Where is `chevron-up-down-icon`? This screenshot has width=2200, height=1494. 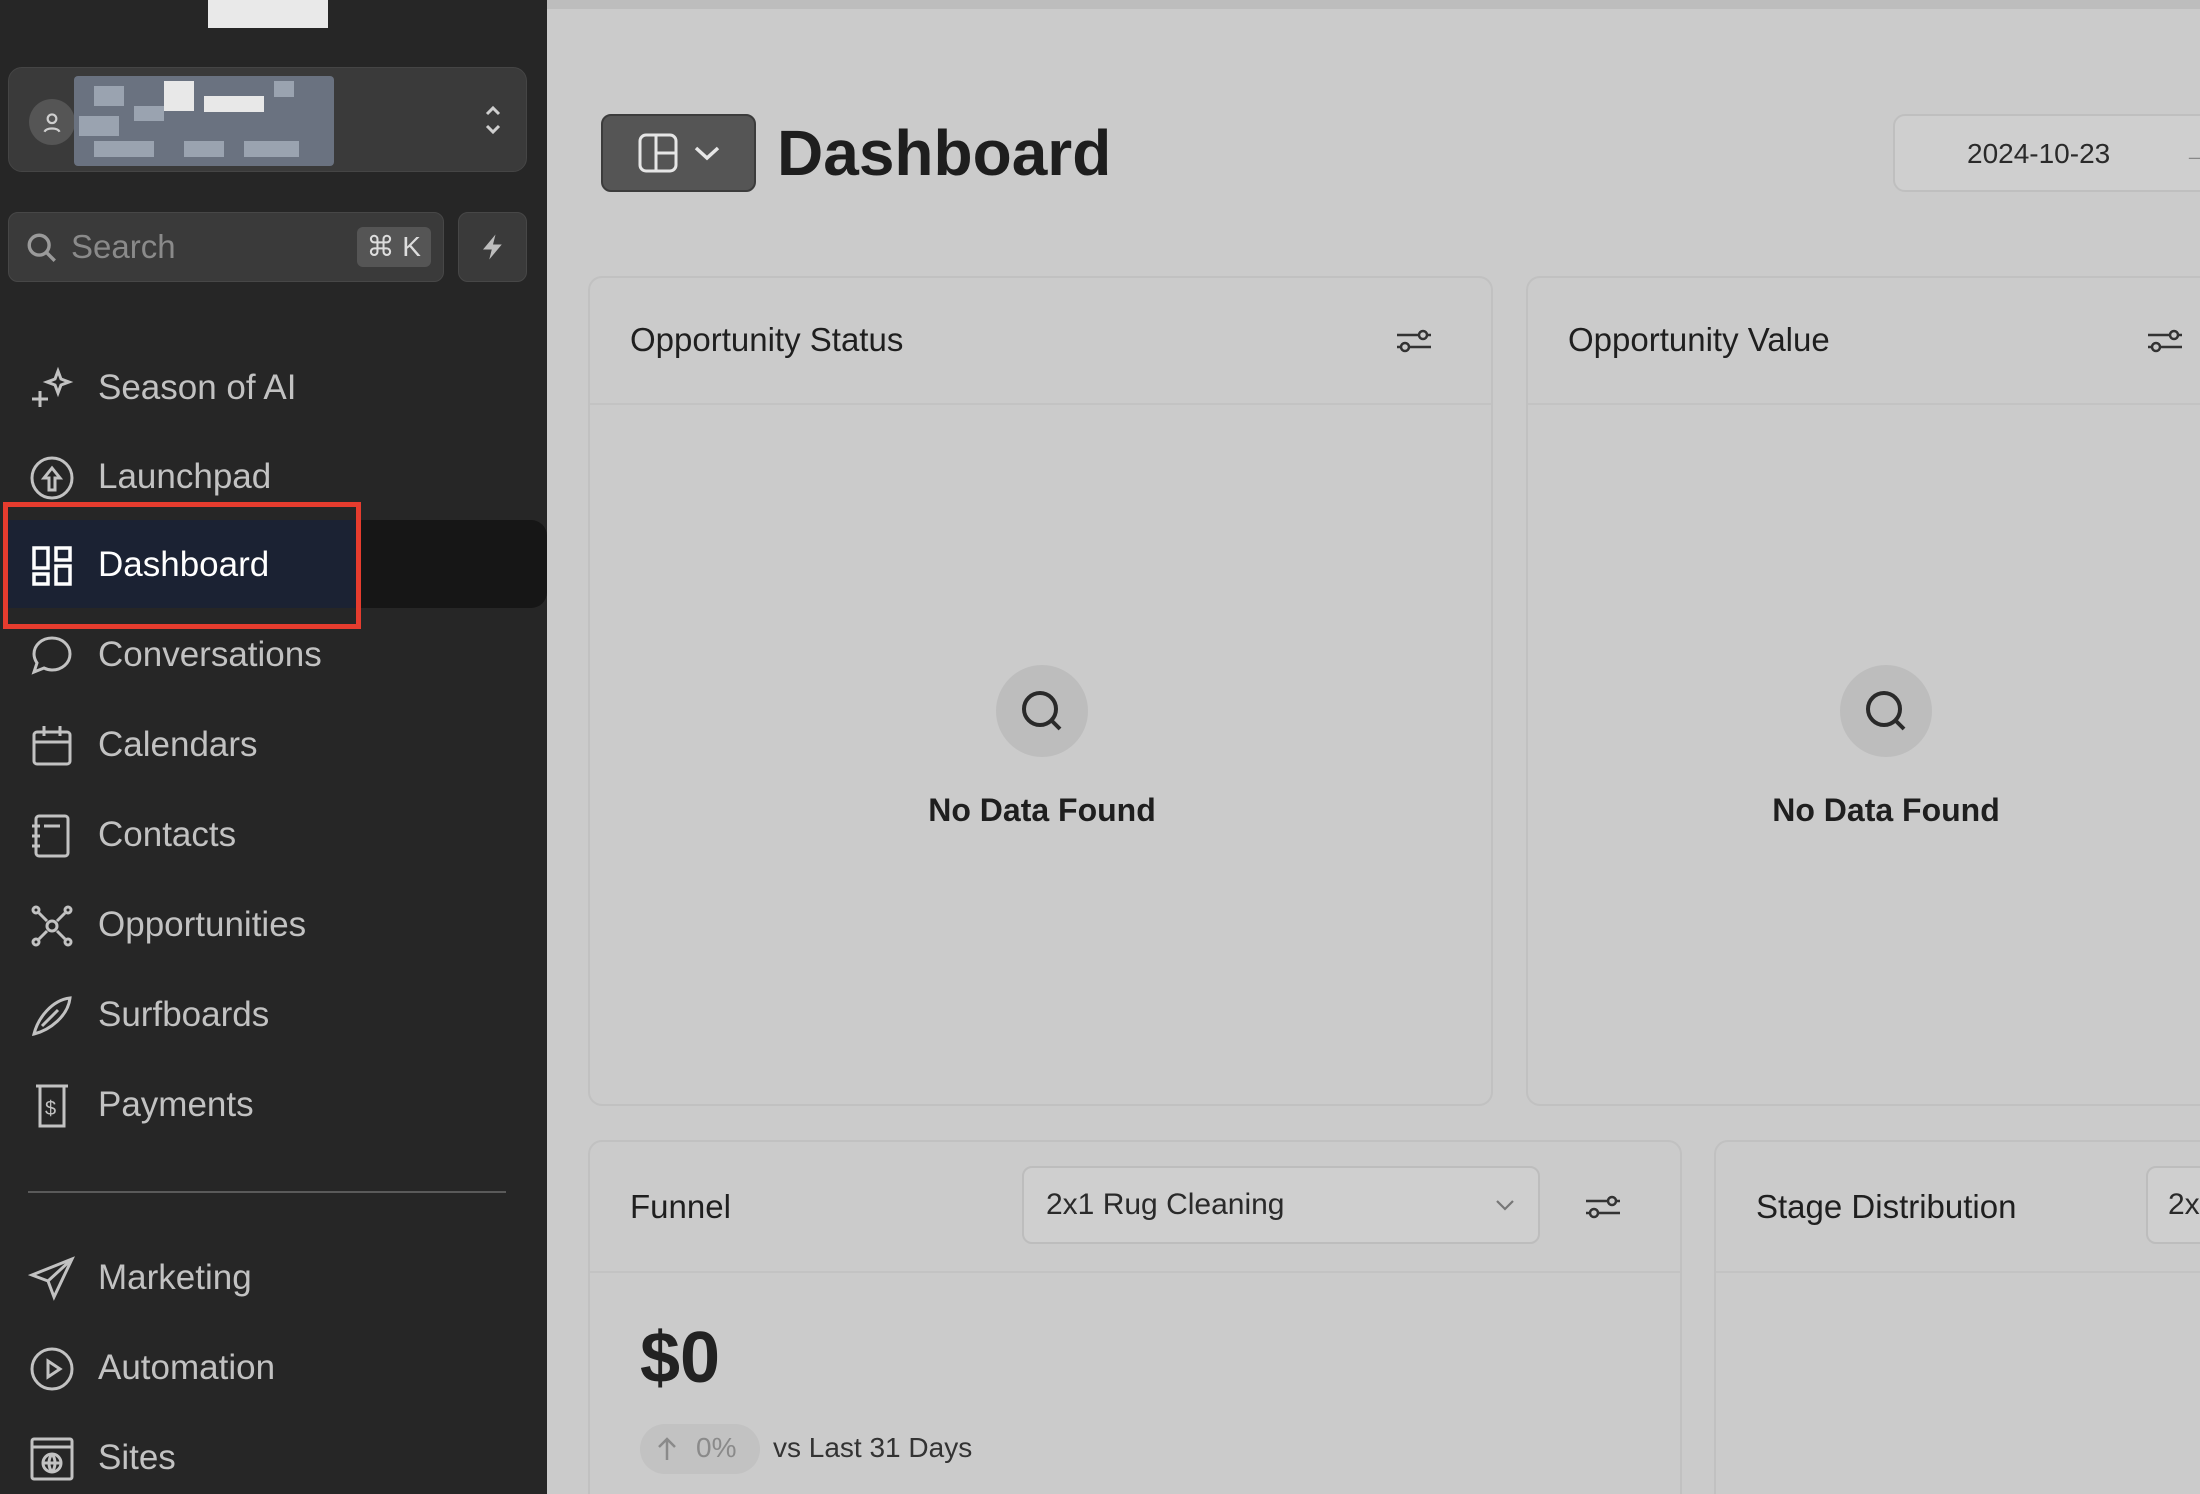 chevron-up-down-icon is located at coordinates (493, 120).